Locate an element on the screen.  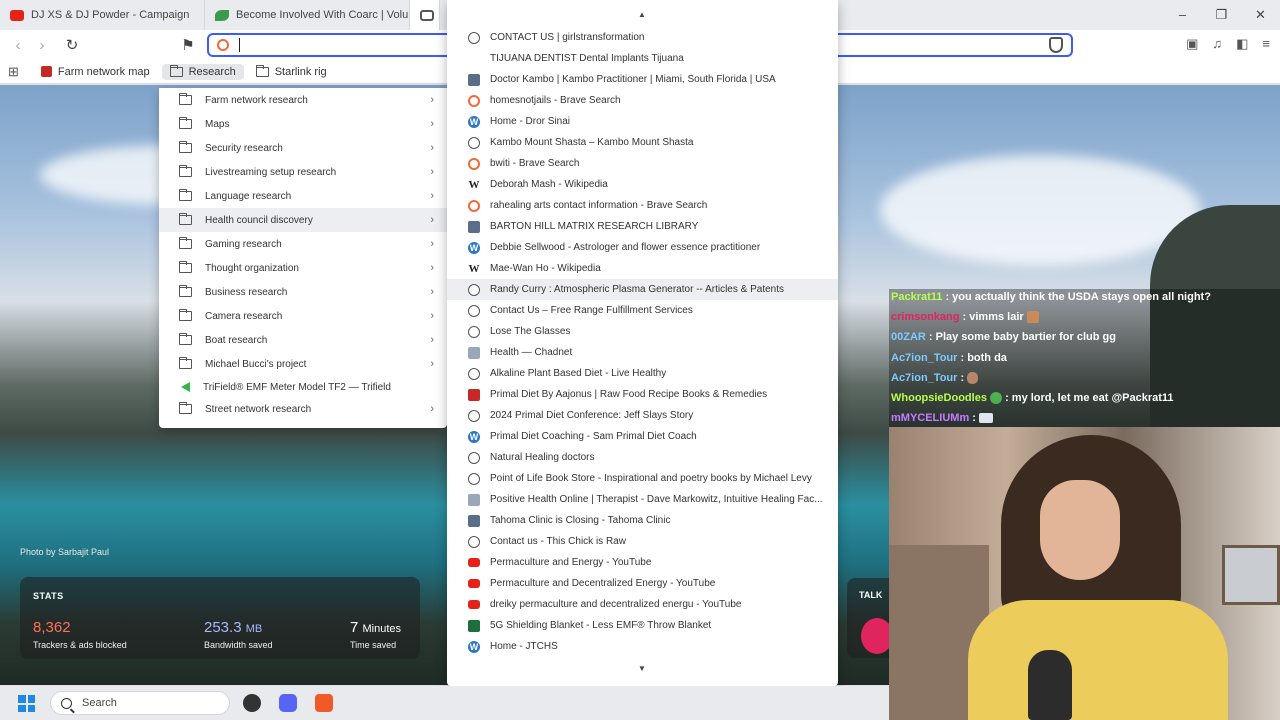
obs-icon is located at coordinates (252, 703).